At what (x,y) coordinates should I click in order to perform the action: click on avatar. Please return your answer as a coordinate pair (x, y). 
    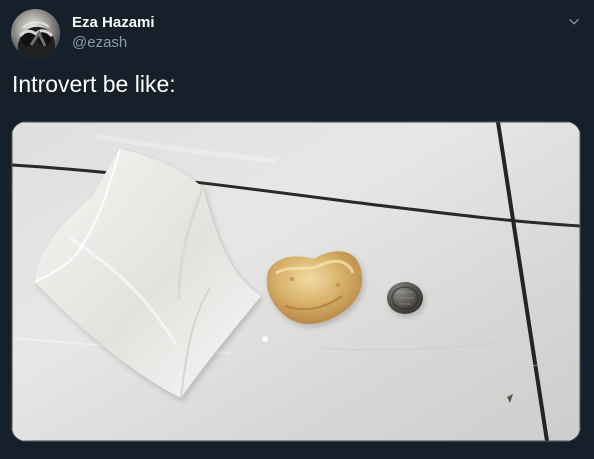
    Looking at the image, I should click on (35, 33).